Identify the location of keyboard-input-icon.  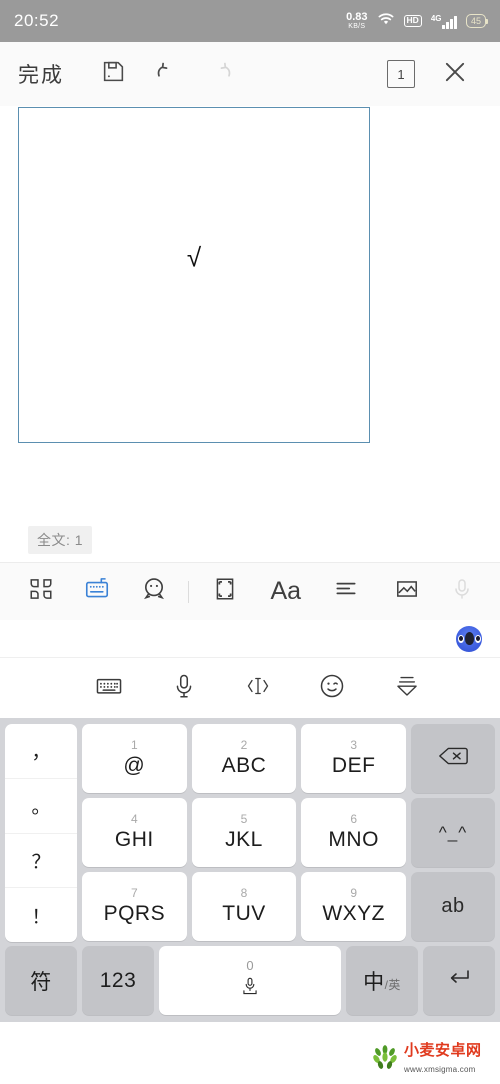
(97, 591).